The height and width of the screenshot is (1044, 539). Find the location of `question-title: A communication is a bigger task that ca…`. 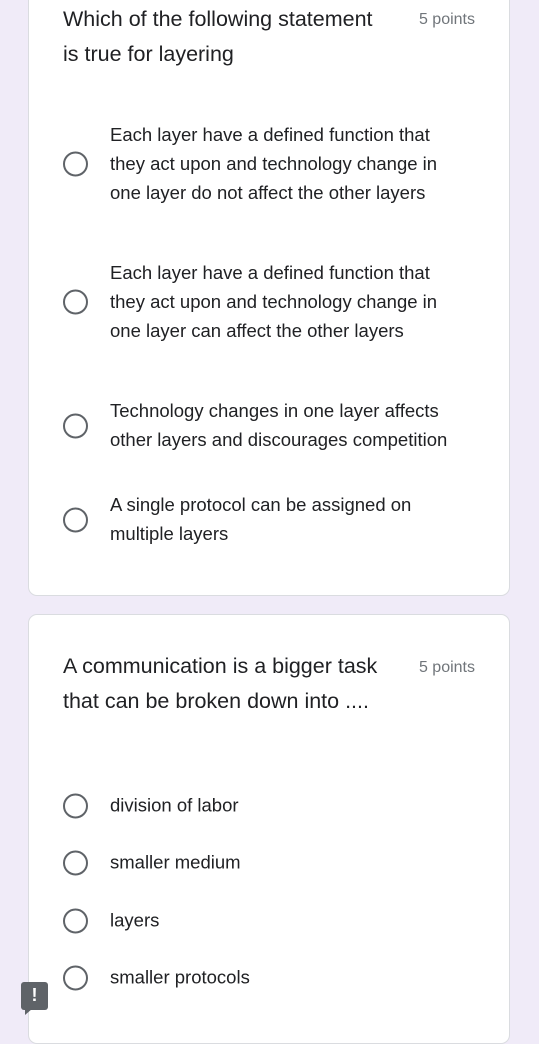

question-title: A communication is a bigger task that ca… is located at coordinates (220, 683).